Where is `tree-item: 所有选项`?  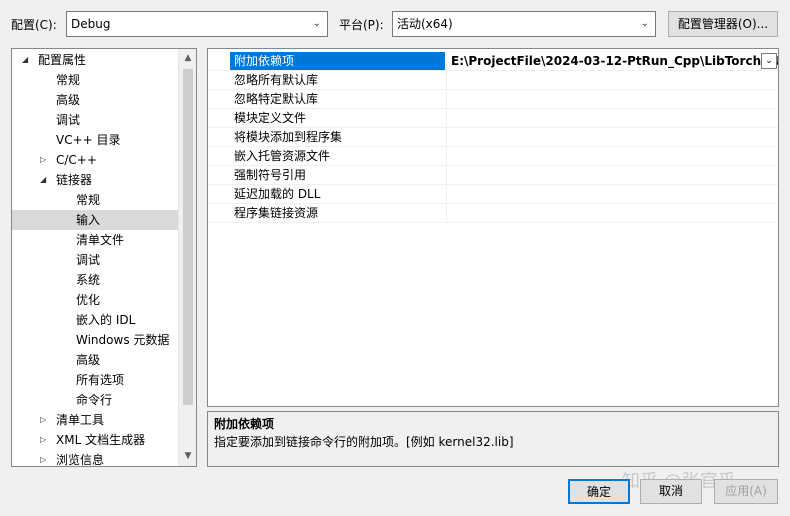
tree-item: 所有选项 is located at coordinates (95, 380).